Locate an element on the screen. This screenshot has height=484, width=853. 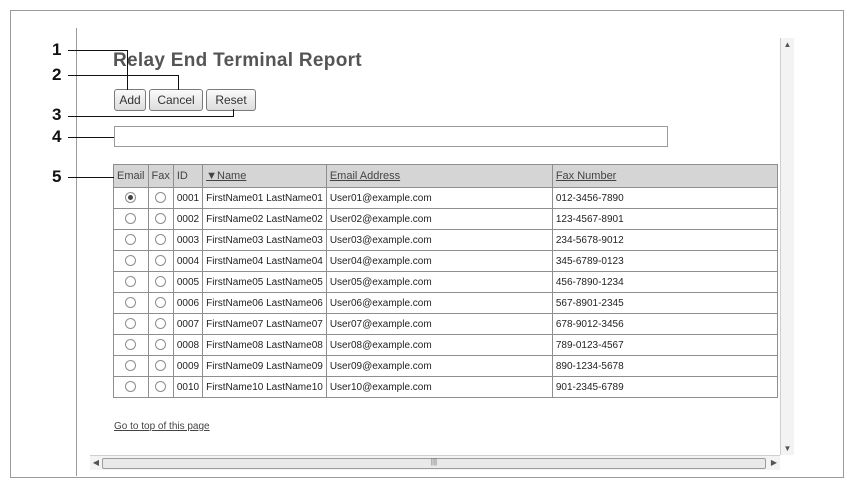
cell-name: FirstName06 LastName06 is located at coordinates (264, 303).